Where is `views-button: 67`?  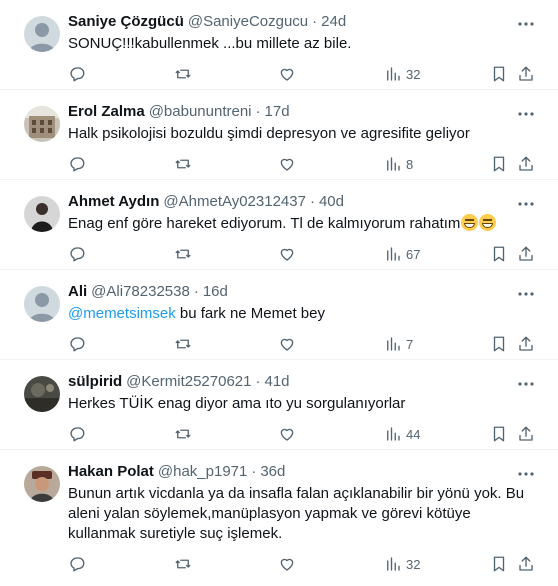
views-button: 67 is located at coordinates (402, 254).